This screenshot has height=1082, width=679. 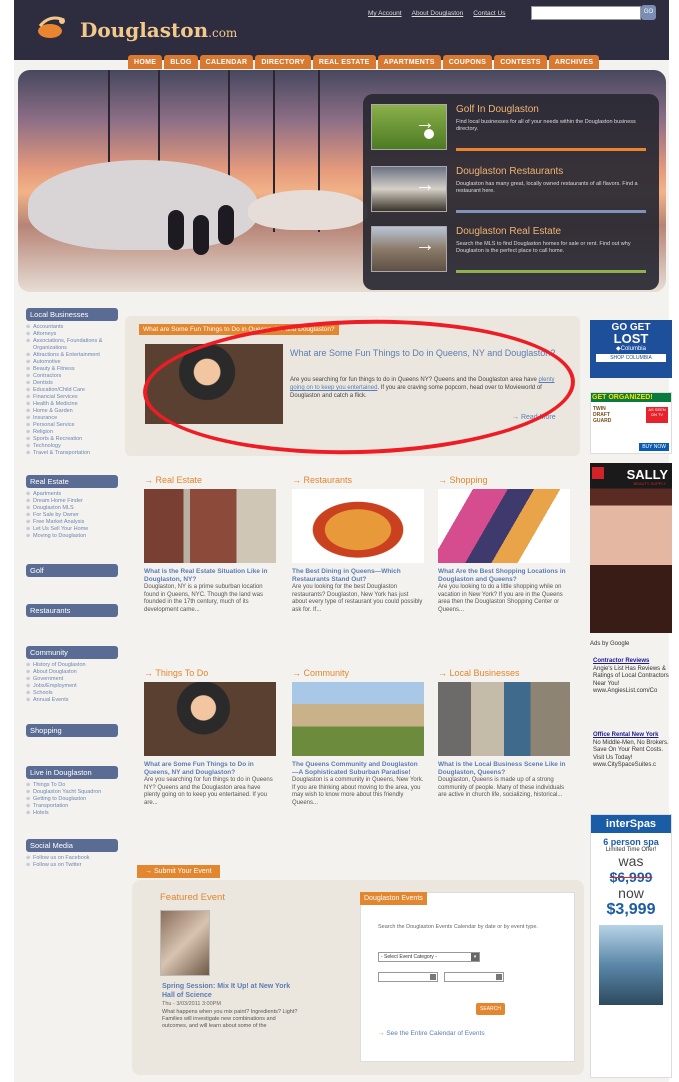 What do you see at coordinates (431, 1033) in the screenshot?
I see `calendar-link: → See the Entire Calendar of Events` at bounding box center [431, 1033].